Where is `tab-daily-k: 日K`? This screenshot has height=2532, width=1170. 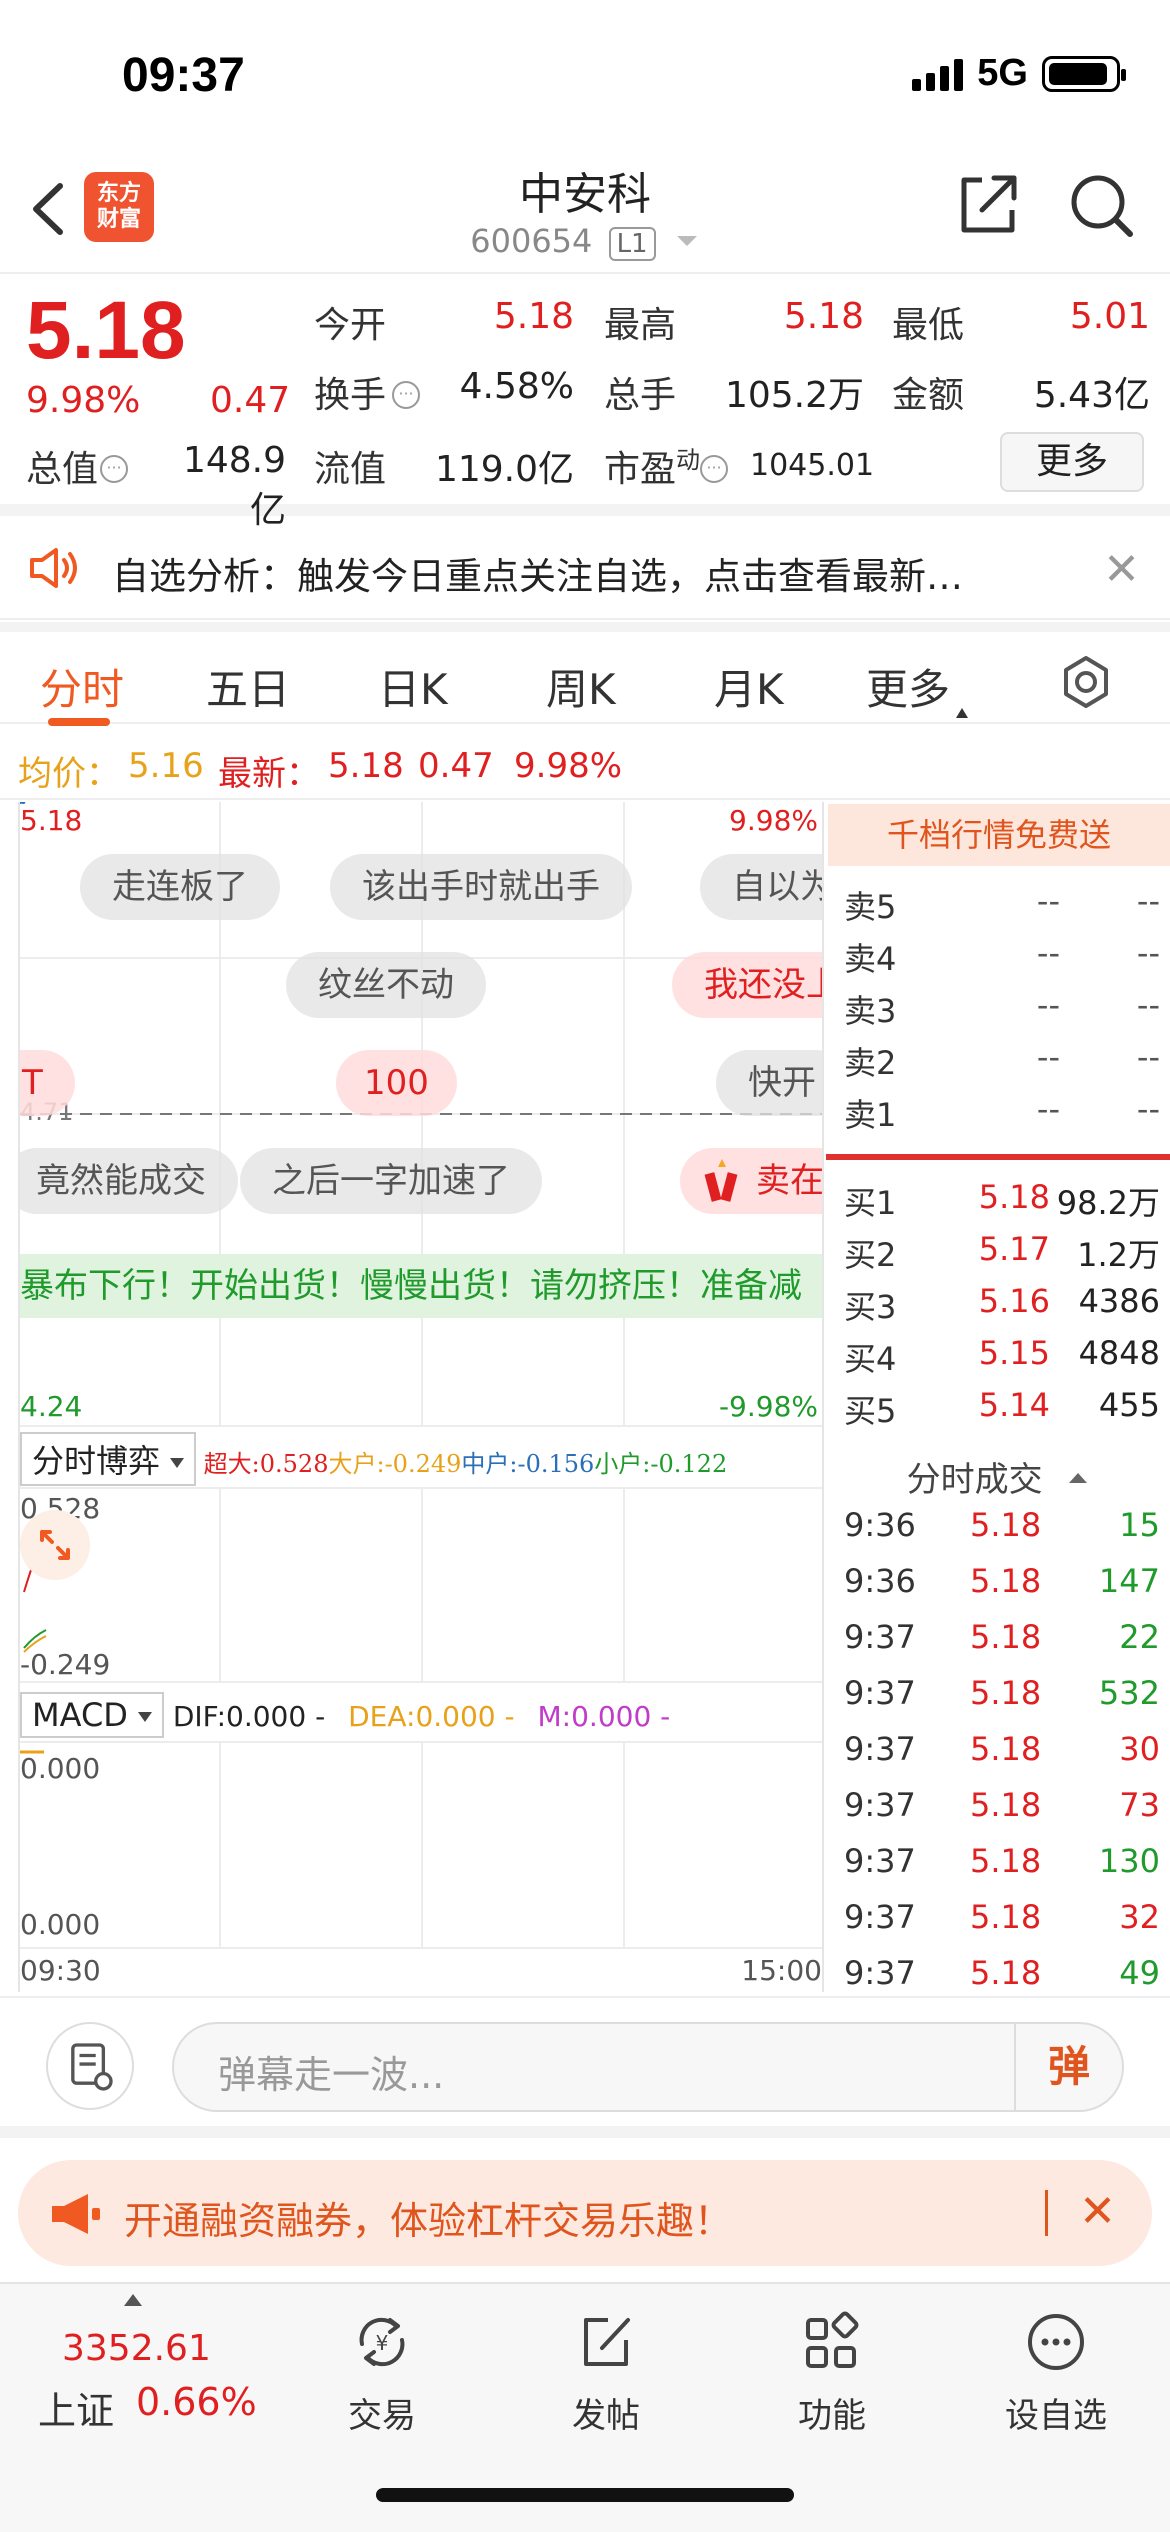 tab-daily-k: 日K is located at coordinates (413, 686).